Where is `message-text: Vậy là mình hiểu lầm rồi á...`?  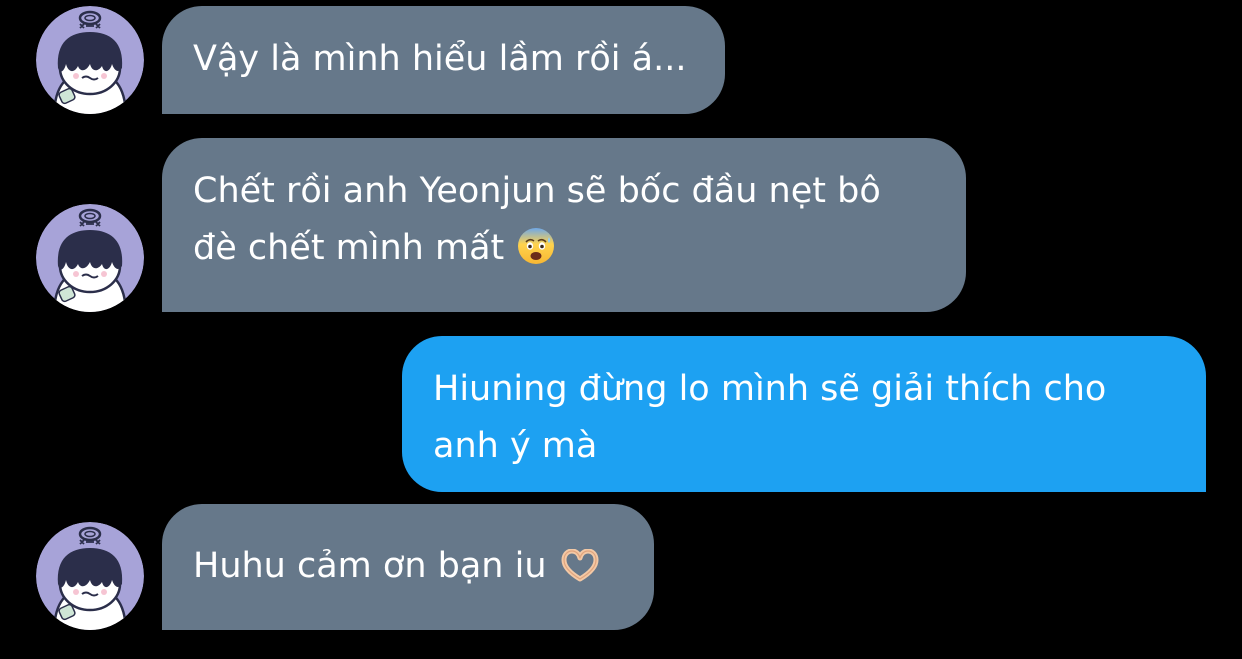
message-text: Vậy là mình hiểu lầm rồi á... is located at coordinates (440, 59).